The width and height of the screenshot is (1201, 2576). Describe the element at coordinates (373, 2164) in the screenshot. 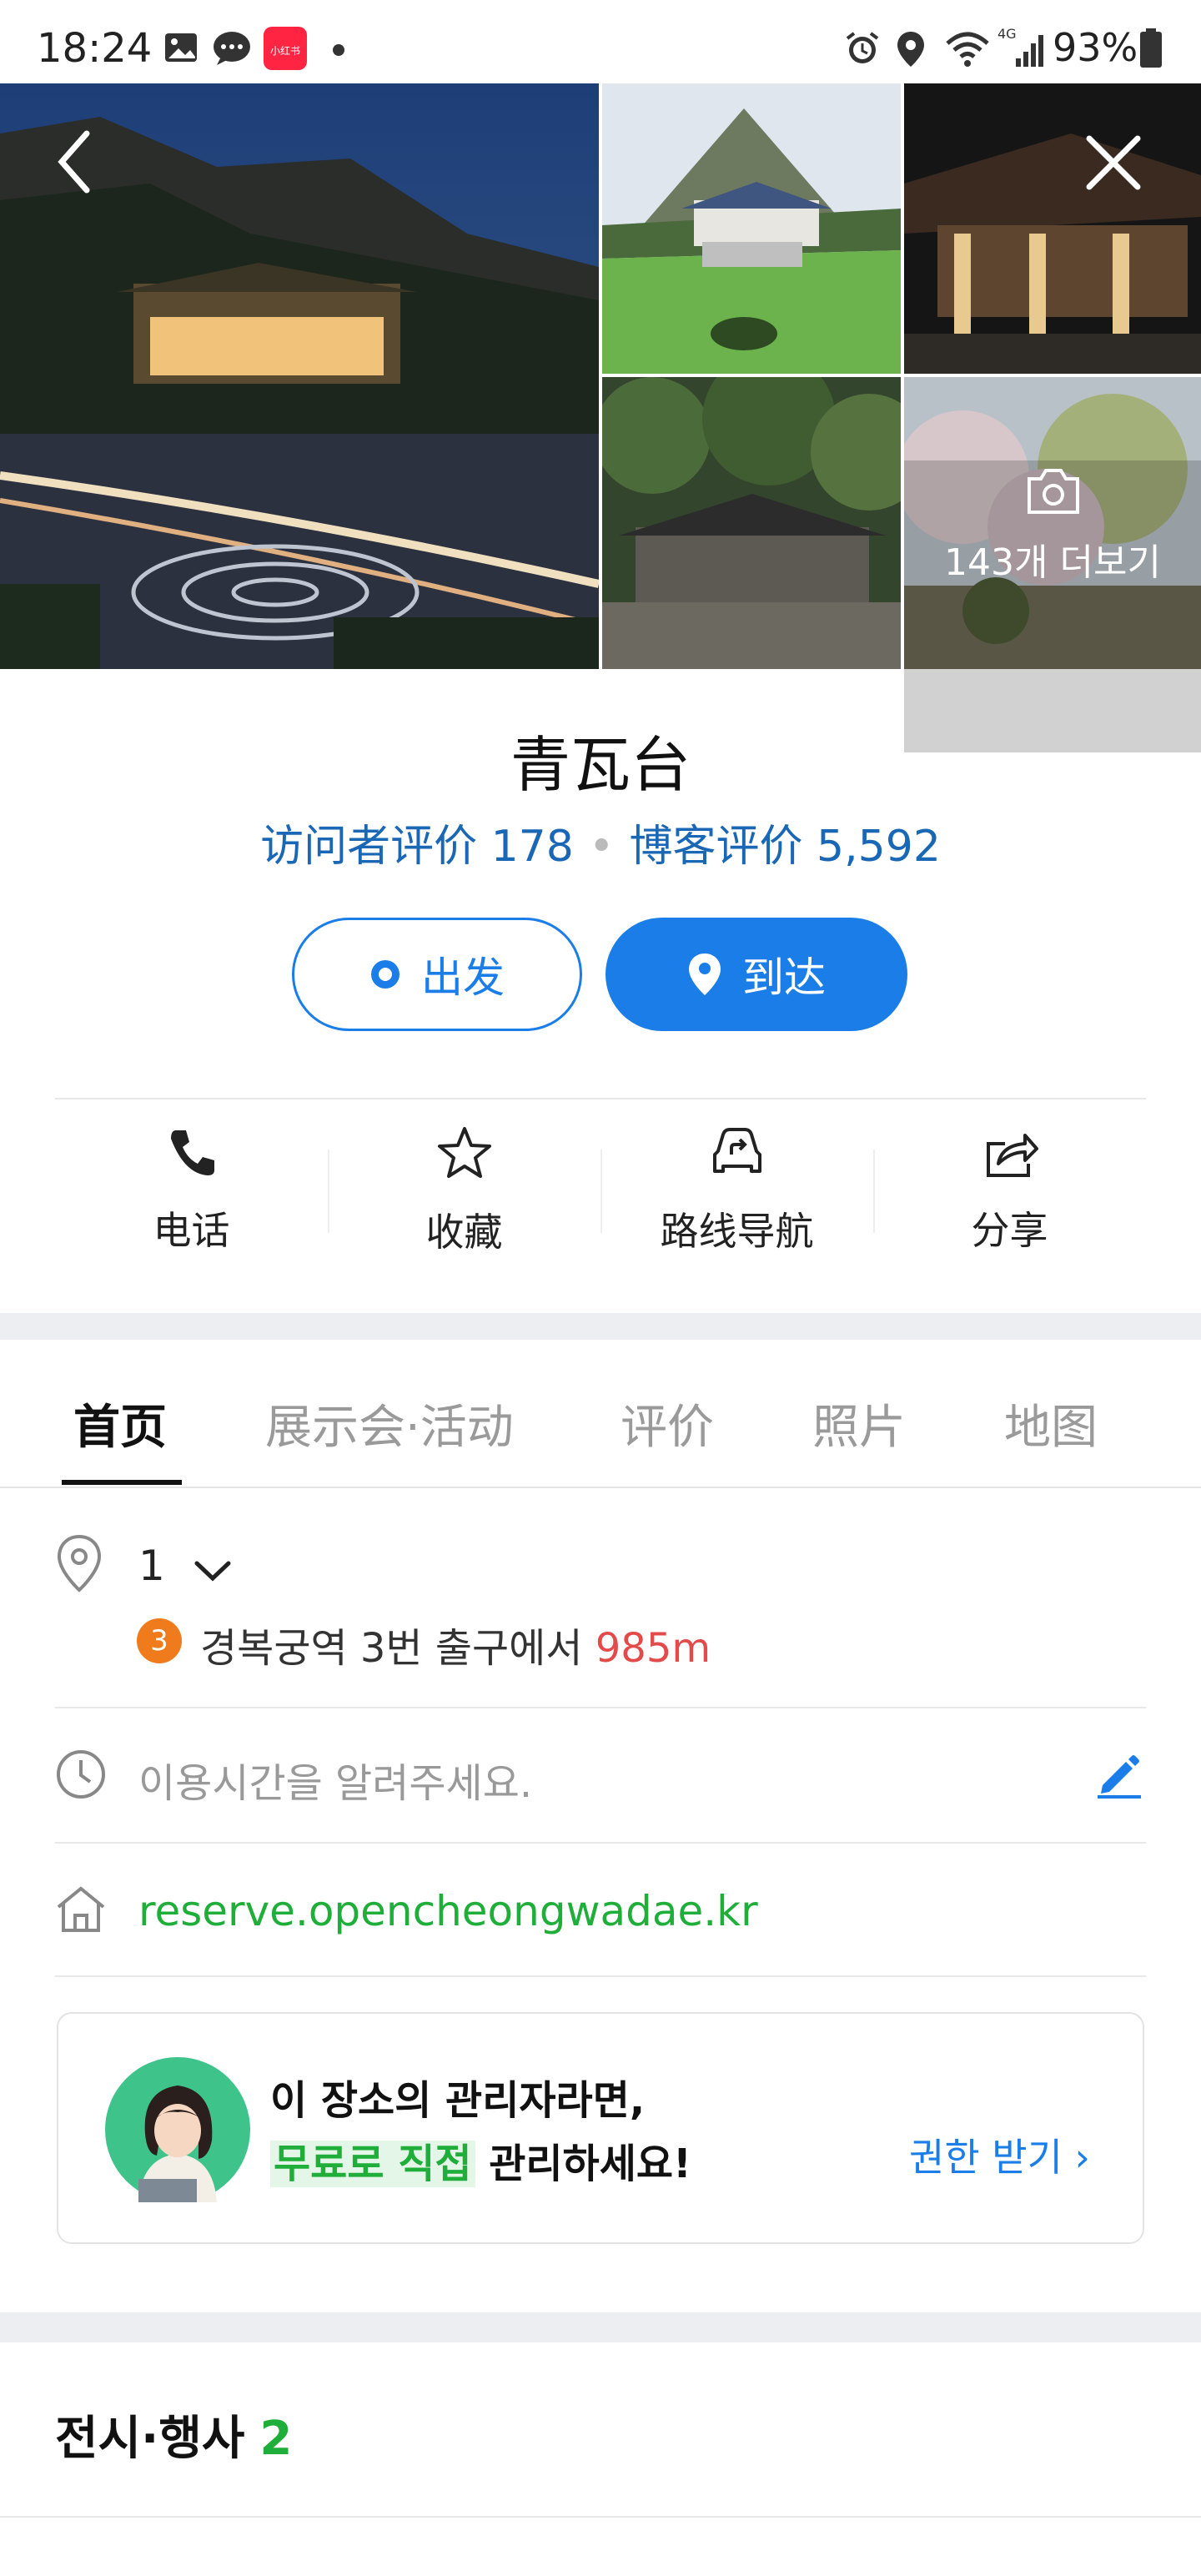

I see `owner-card-highlight: 무료로 직접` at that location.